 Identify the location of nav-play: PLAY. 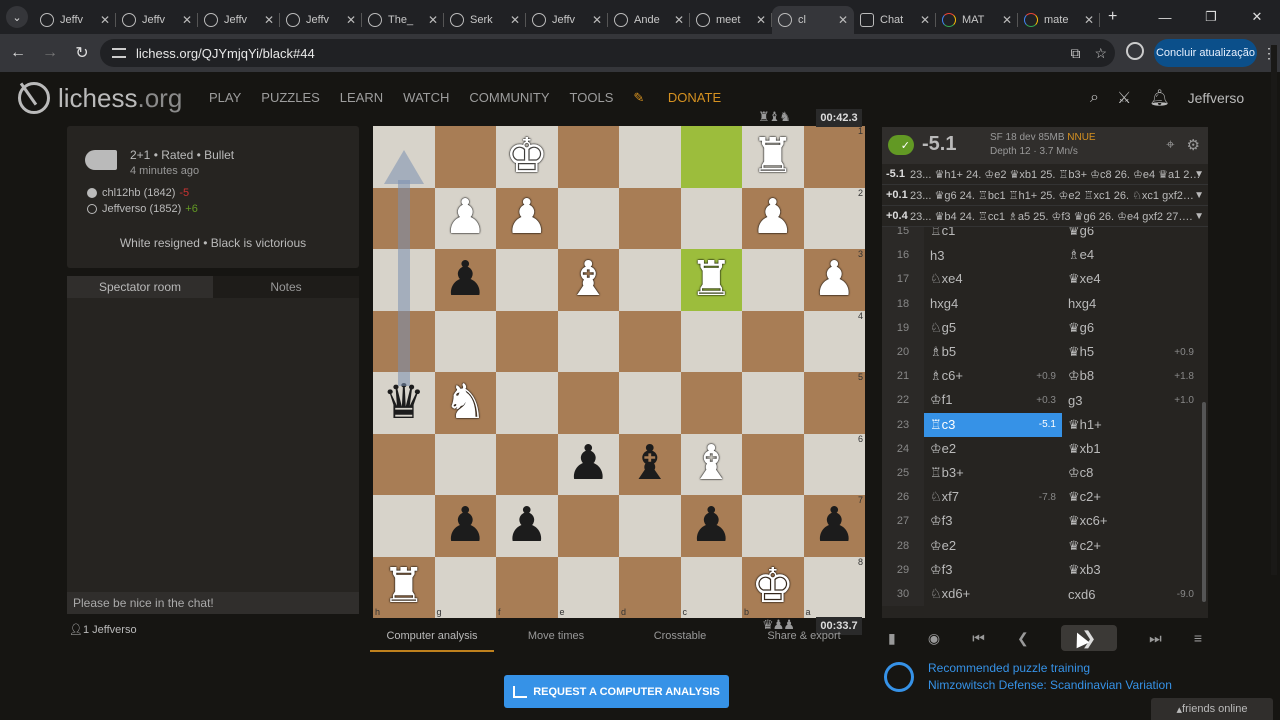
(225, 98).